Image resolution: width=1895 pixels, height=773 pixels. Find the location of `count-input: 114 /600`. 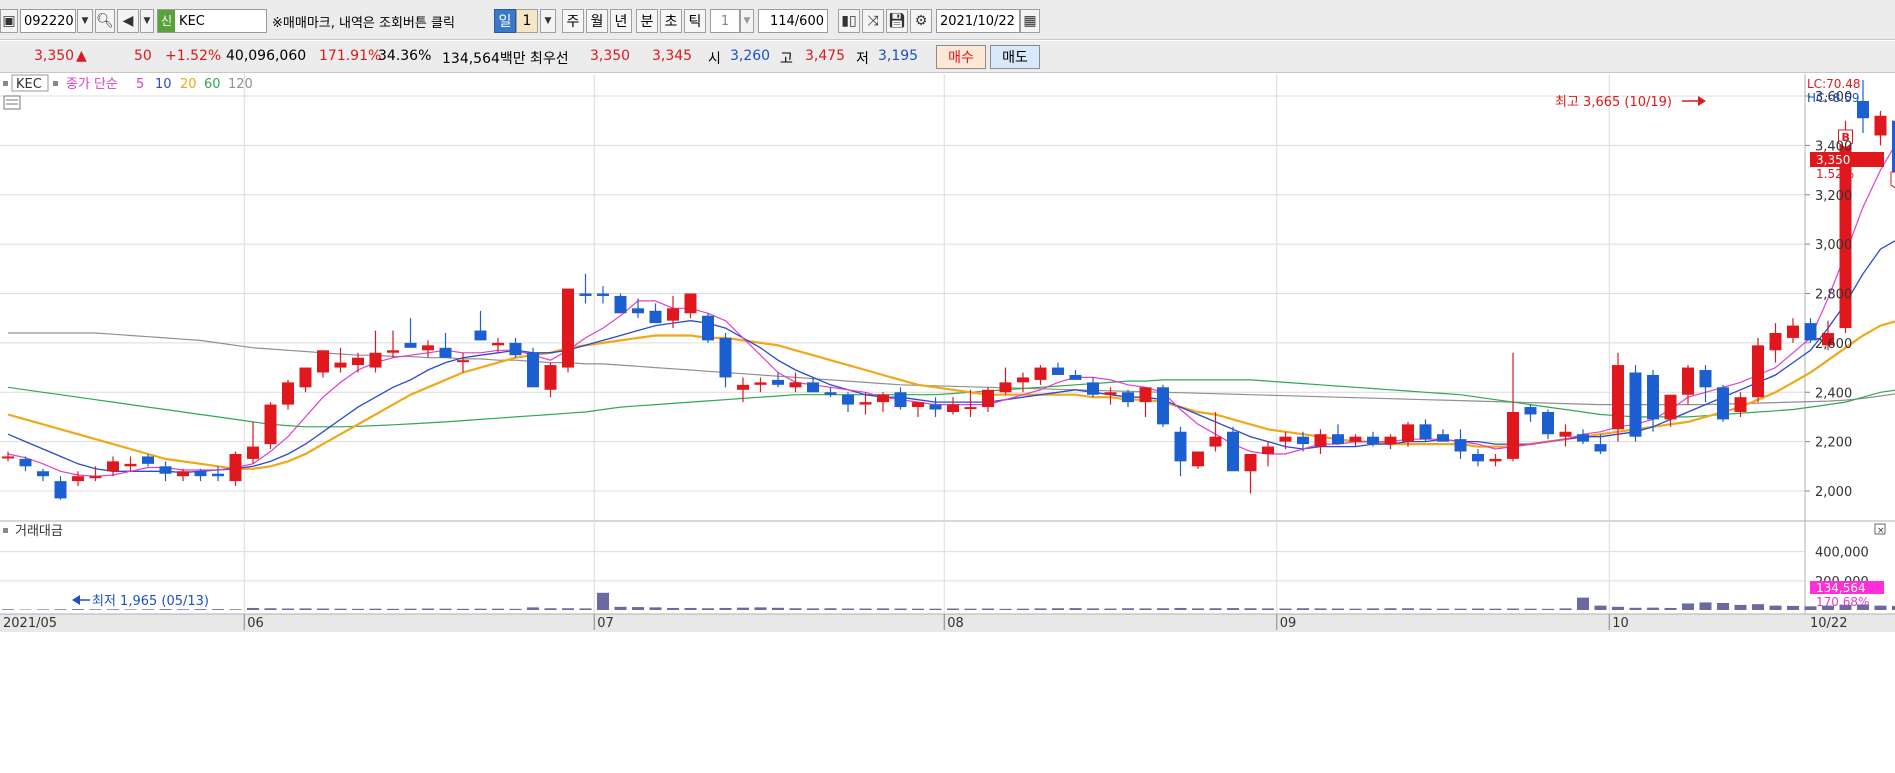

count-input: 114 /600 is located at coordinates (793, 21).